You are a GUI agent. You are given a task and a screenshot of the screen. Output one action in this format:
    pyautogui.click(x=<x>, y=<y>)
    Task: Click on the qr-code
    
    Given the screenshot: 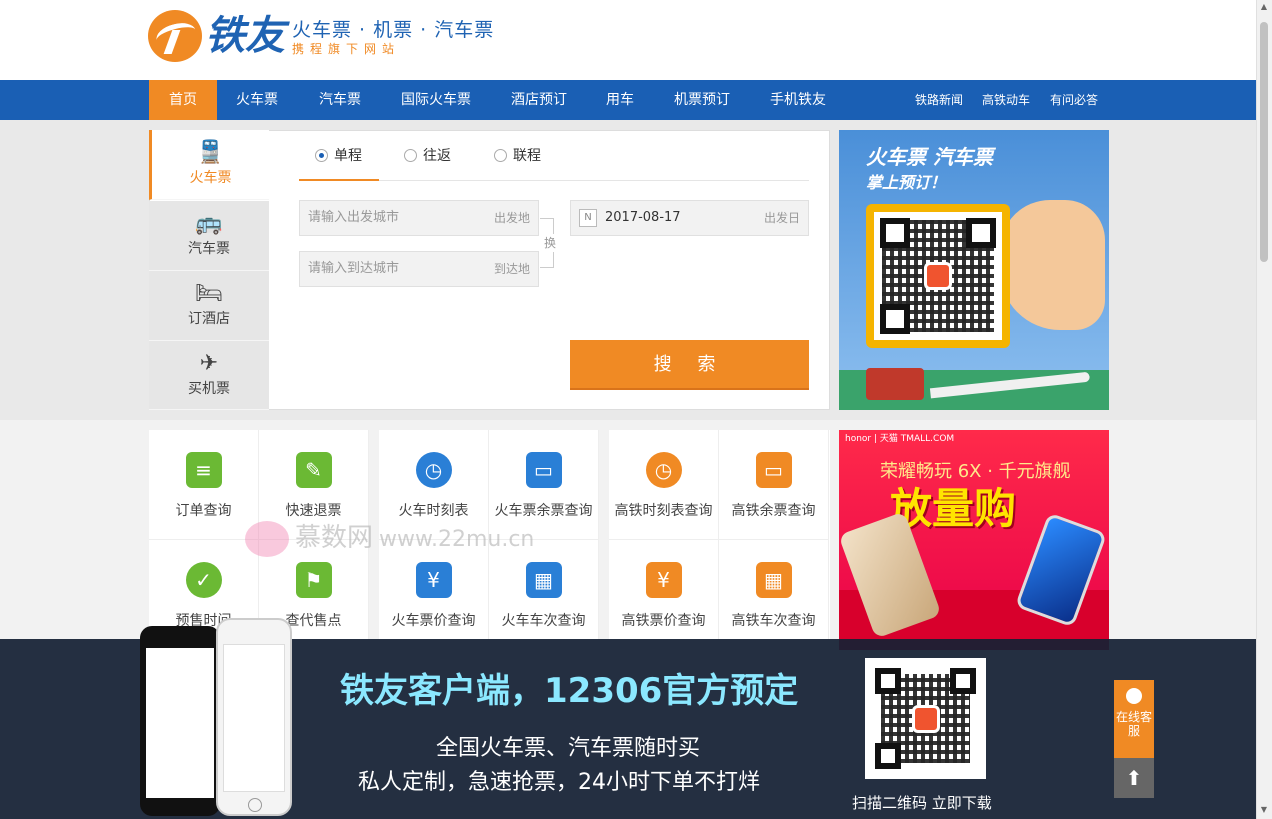 What is the action you would take?
    pyautogui.click(x=938, y=276)
    